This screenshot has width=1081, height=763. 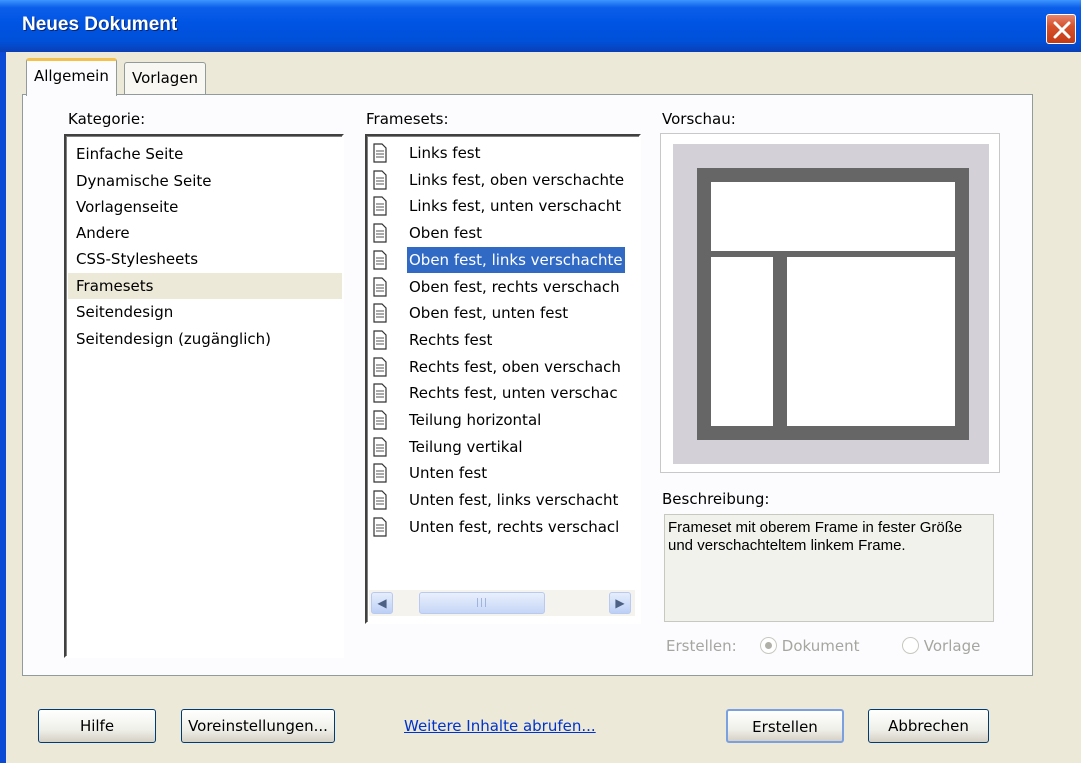 I want to click on list-item-label: Links fest, so click(x=445, y=153).